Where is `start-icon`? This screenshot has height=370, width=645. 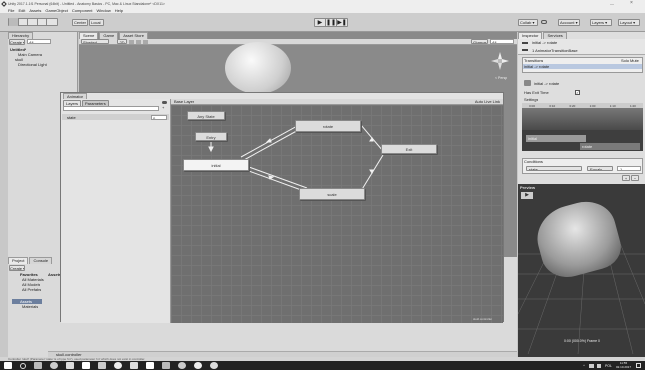 start-icon is located at coordinates (8, 365).